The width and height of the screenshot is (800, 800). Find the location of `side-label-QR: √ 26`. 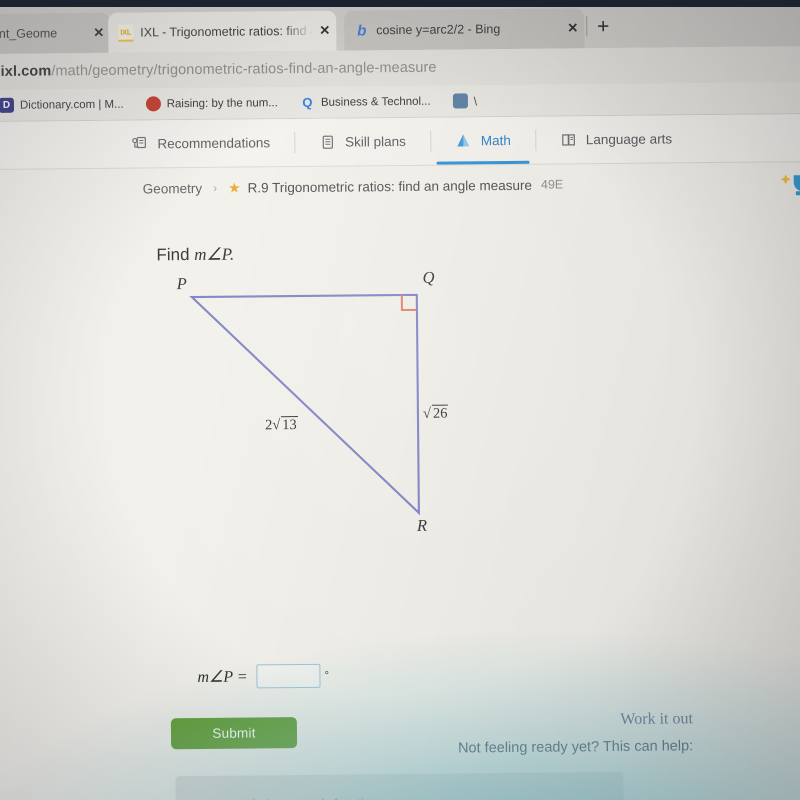

side-label-QR: √ 26 is located at coordinates (435, 413).